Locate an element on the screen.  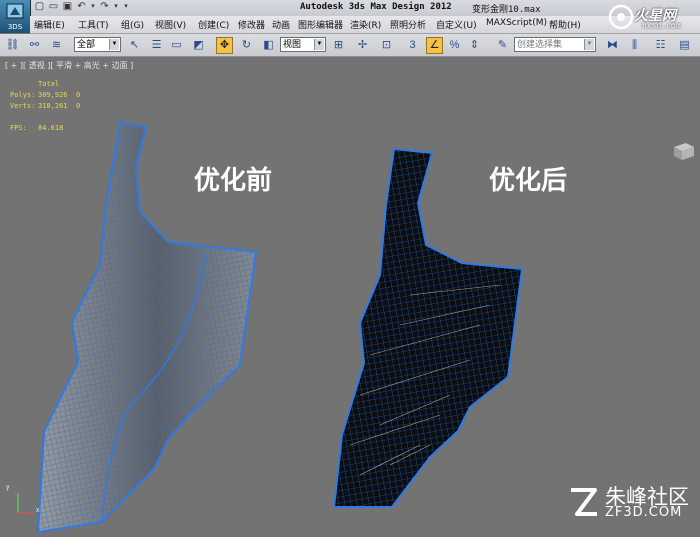
bind-space-warp-icon: ≋ is located at coordinates (56, 45).